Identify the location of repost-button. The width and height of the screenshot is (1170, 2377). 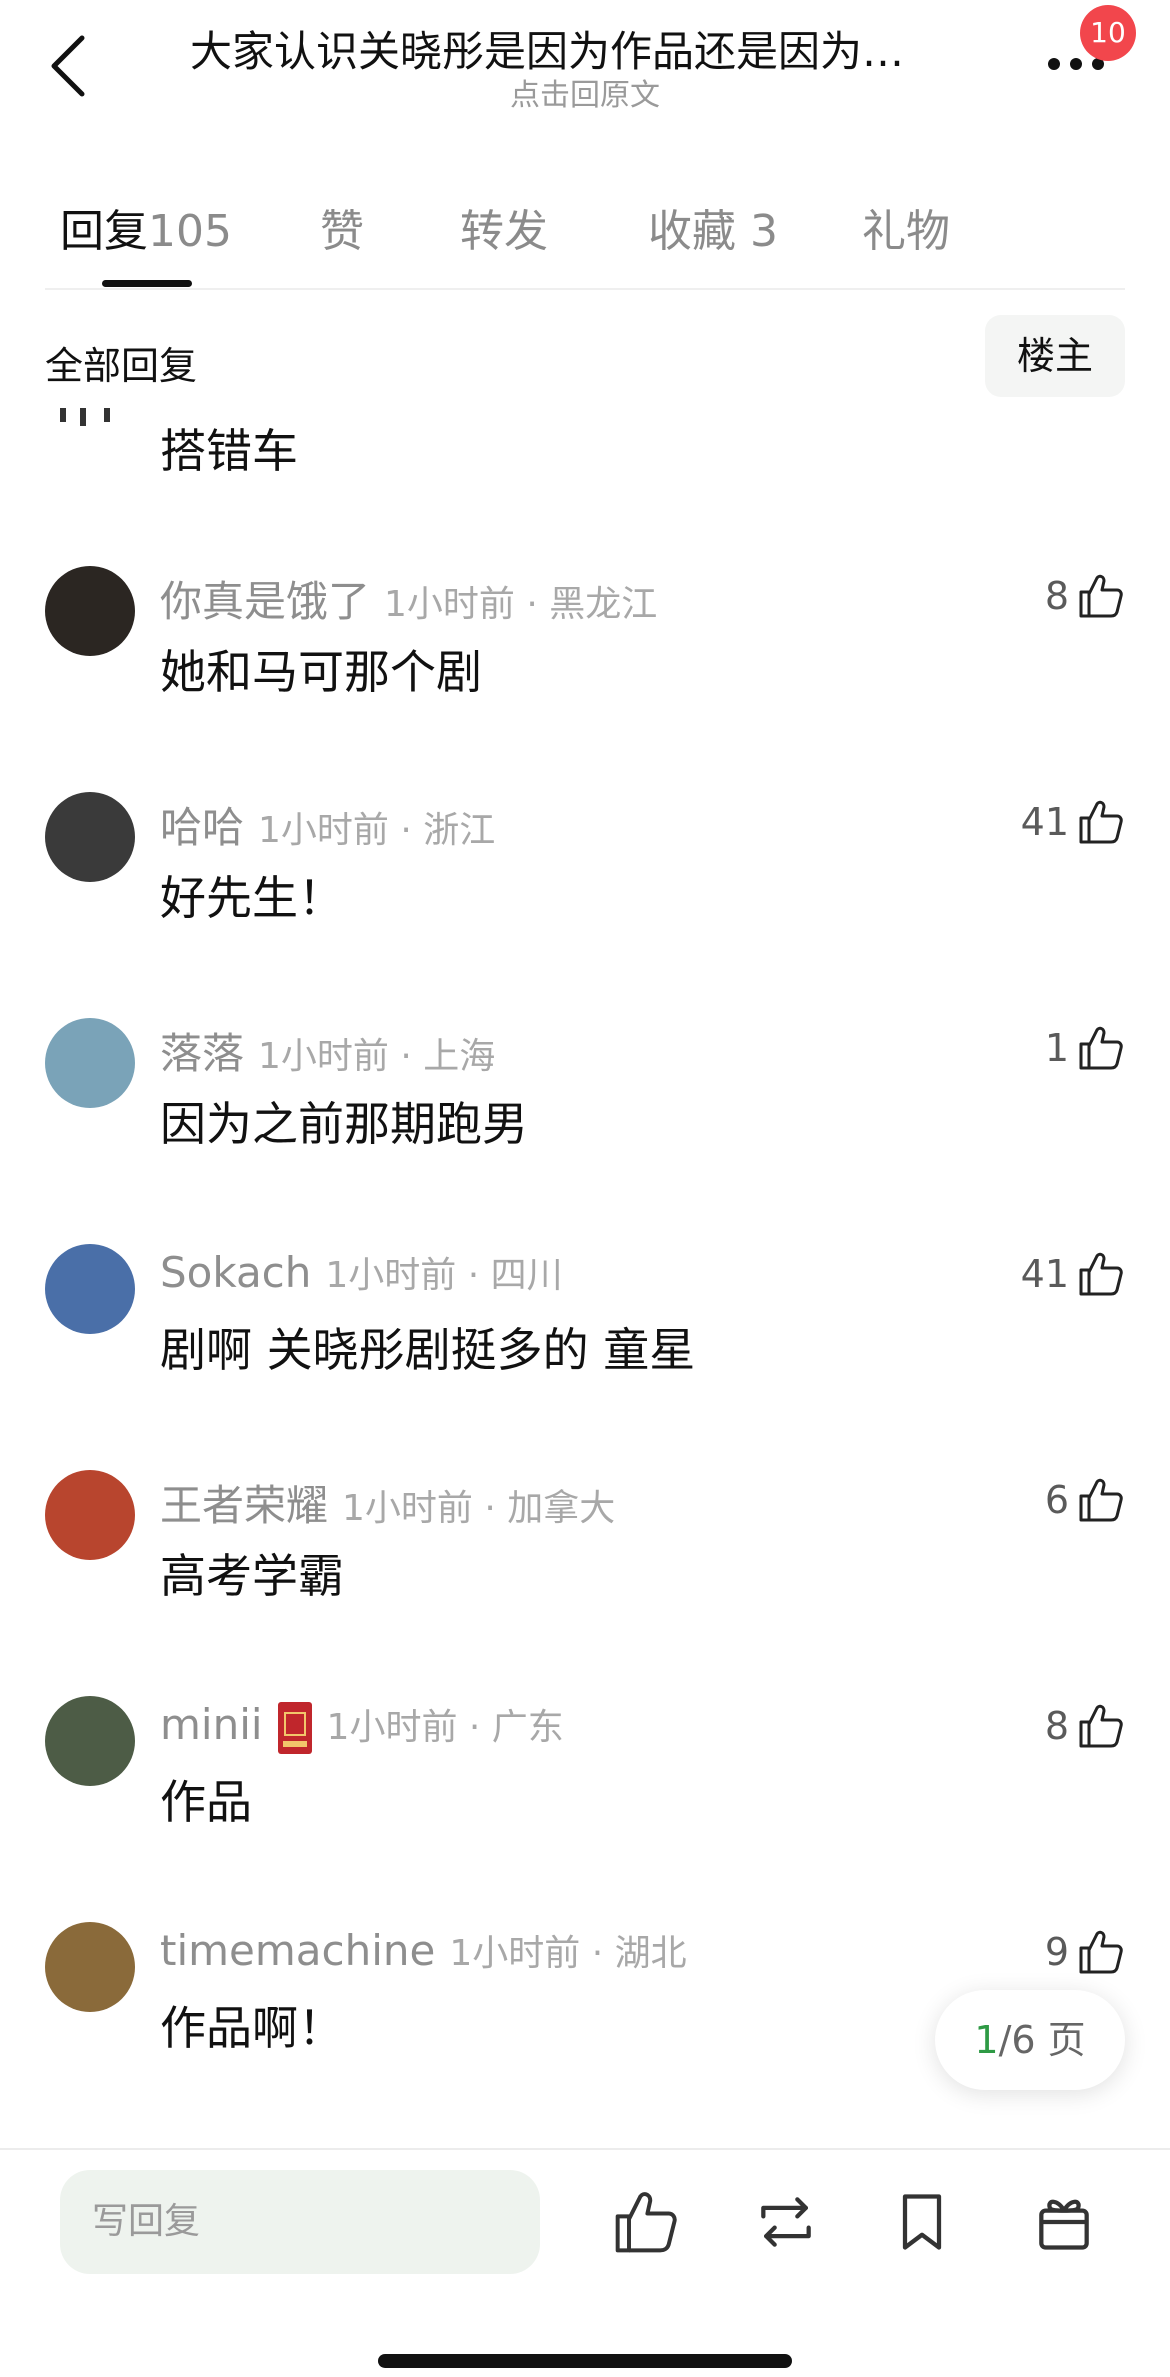
(786, 2222).